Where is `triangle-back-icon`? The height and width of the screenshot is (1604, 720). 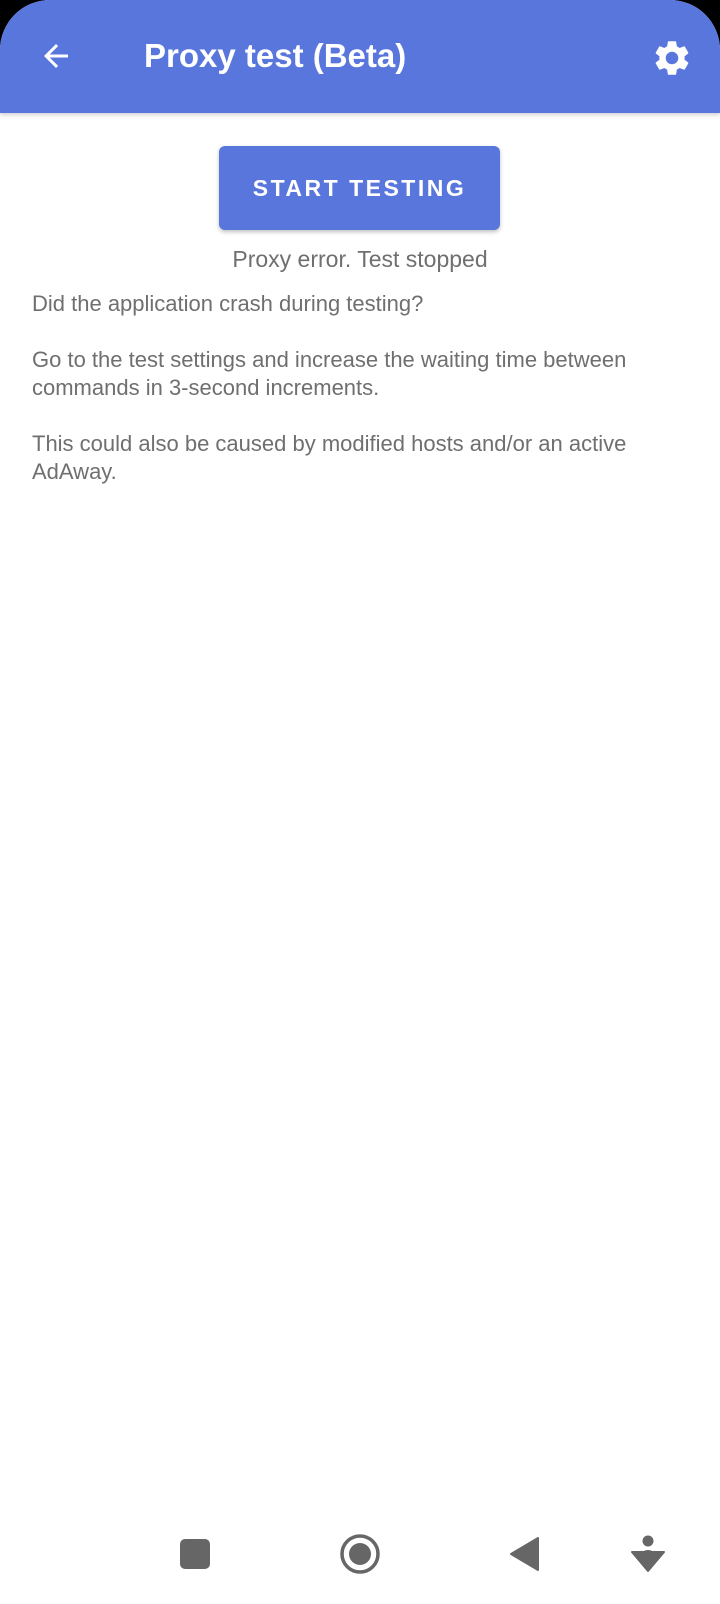 triangle-back-icon is located at coordinates (524, 1554).